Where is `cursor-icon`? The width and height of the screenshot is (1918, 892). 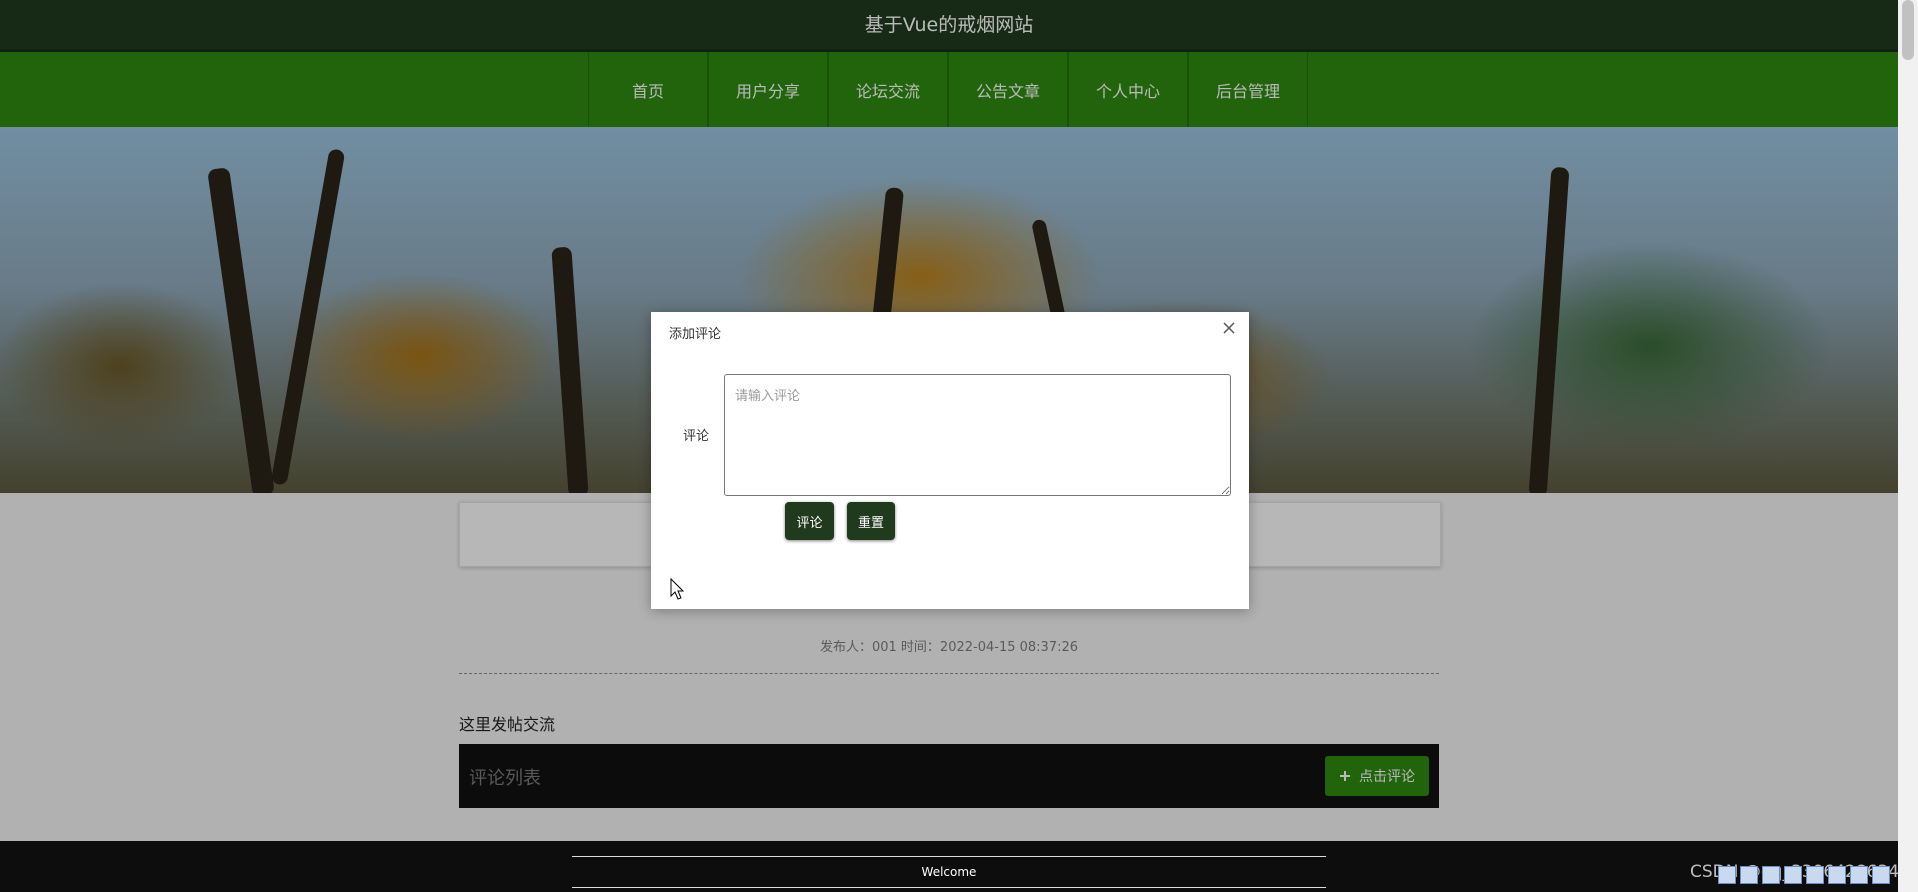 cursor-icon is located at coordinates (677, 589).